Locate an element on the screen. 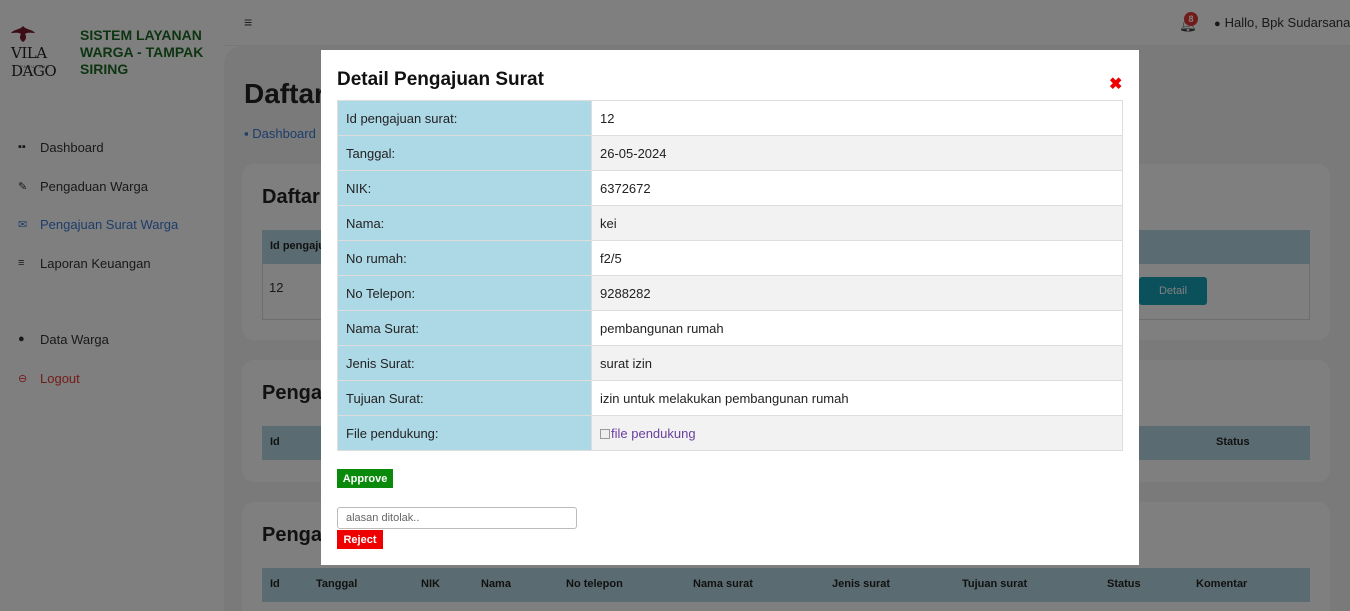  detail-label: Jenis Surat: is located at coordinates (464, 363).